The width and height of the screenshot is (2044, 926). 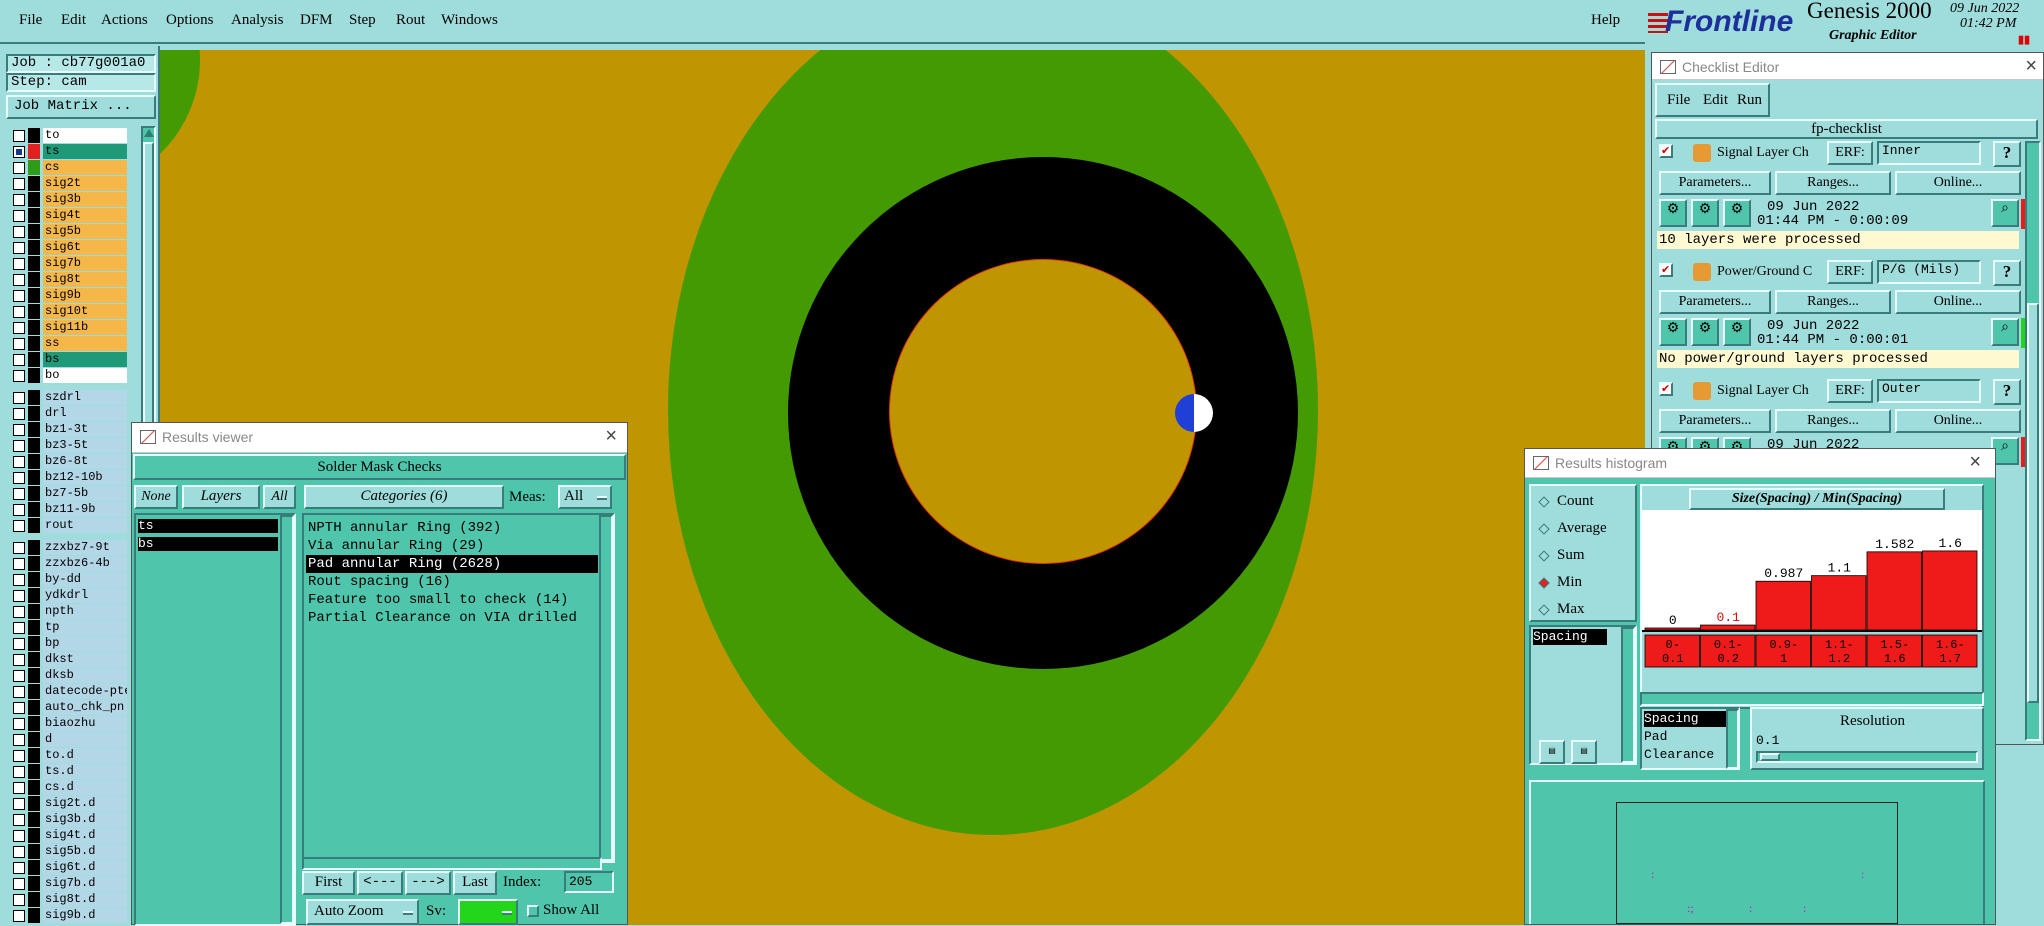 What do you see at coordinates (488, 912) in the screenshot?
I see `sv-color-select` at bounding box center [488, 912].